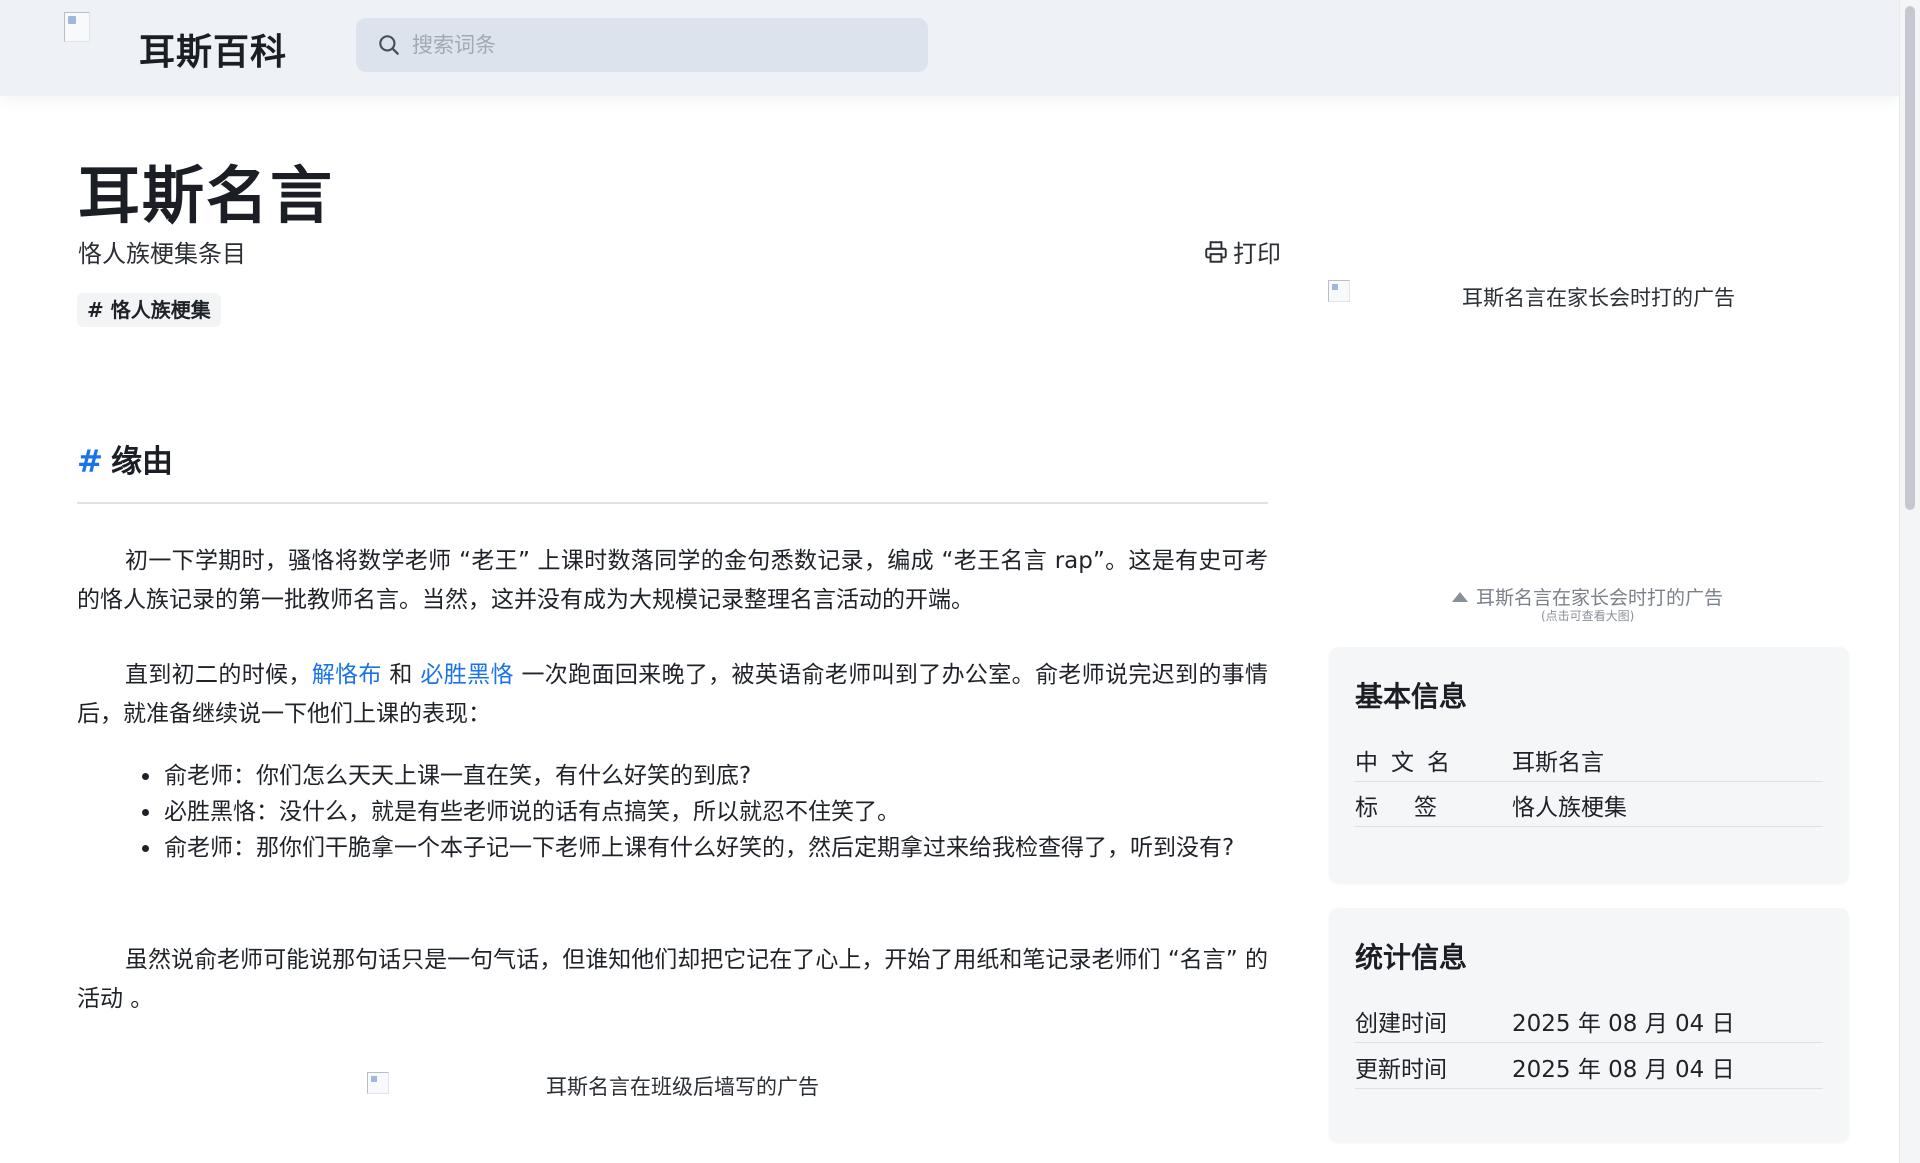 The image size is (1920, 1163). Describe the element at coordinates (1909, 581) in the screenshot. I see `page-scrollbar` at that location.